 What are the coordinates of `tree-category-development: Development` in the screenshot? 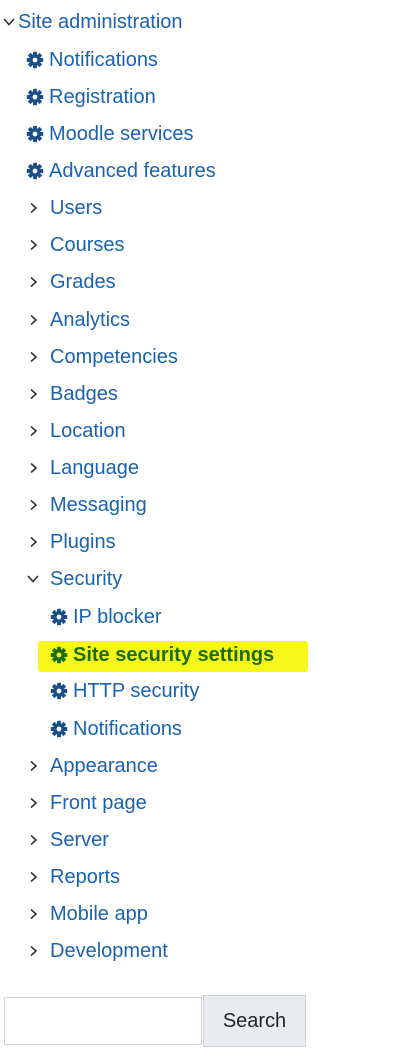 It's located at (97, 951).